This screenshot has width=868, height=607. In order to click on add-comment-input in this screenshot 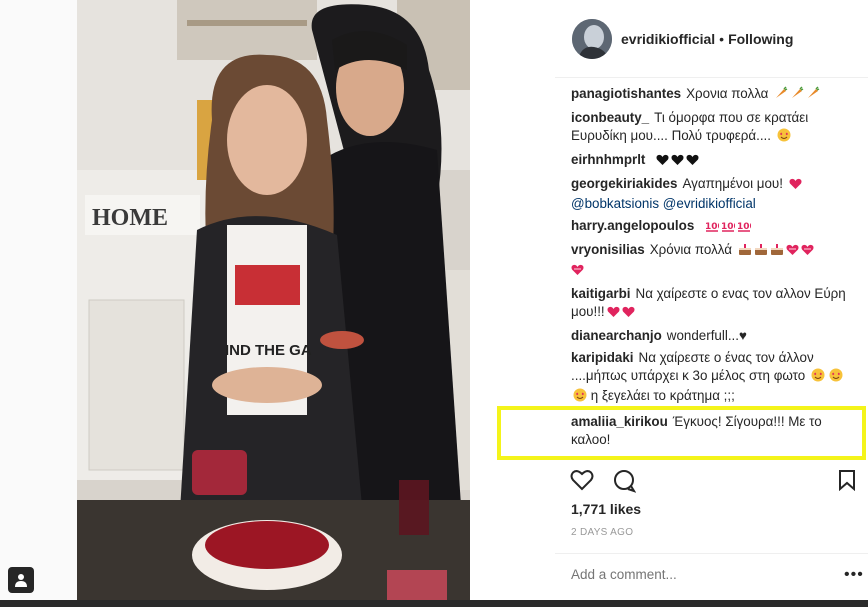, I will do `click(701, 574)`.